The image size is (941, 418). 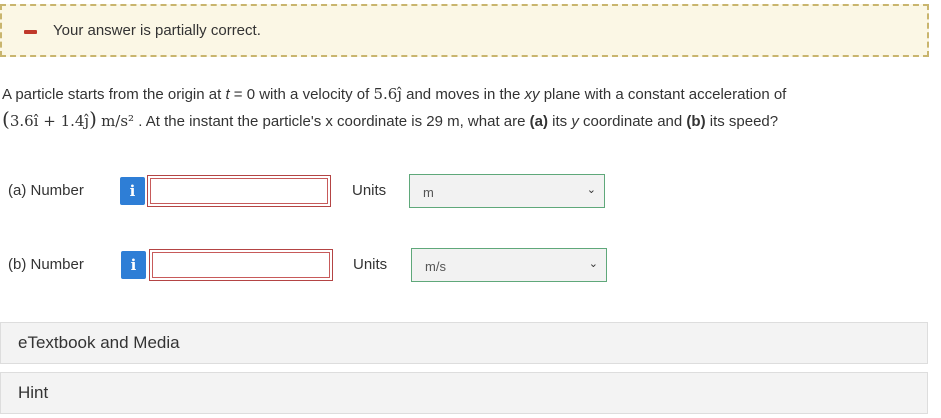 What do you see at coordinates (118, 121) in the screenshot?
I see `acceleration-unit: m/s²` at bounding box center [118, 121].